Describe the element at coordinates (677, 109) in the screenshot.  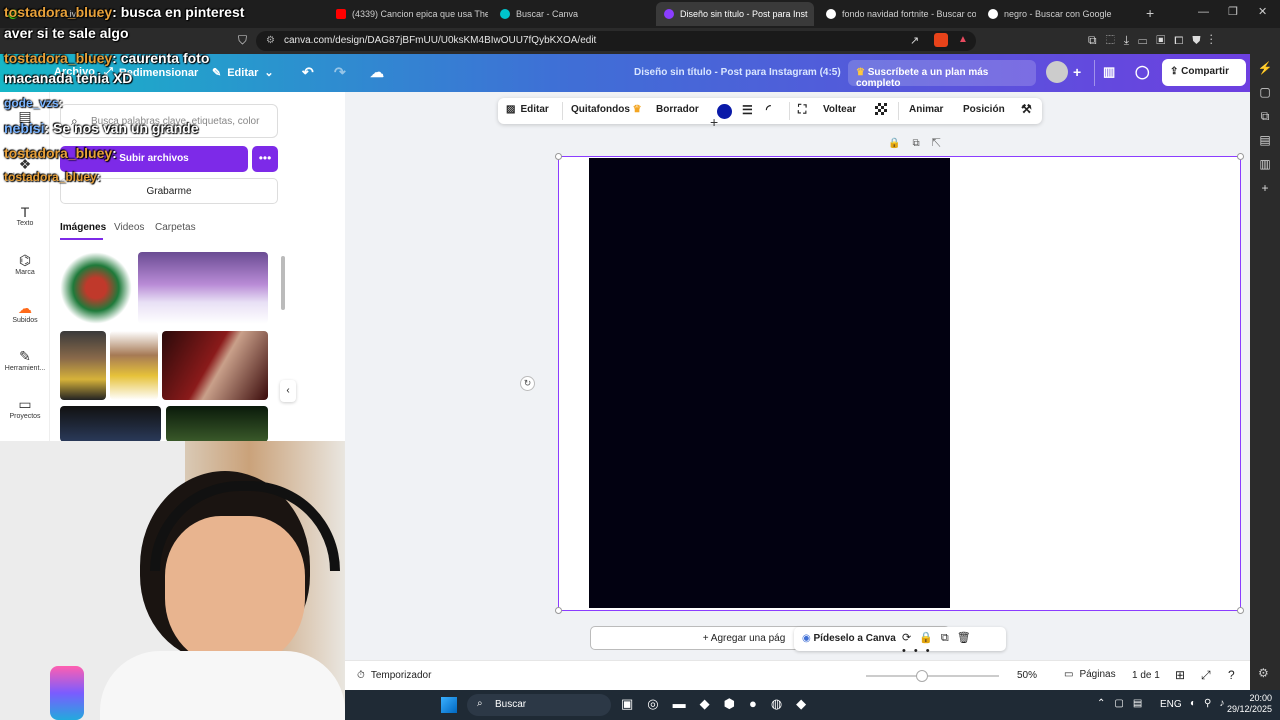
I see `borrador-button: Borrador` at that location.